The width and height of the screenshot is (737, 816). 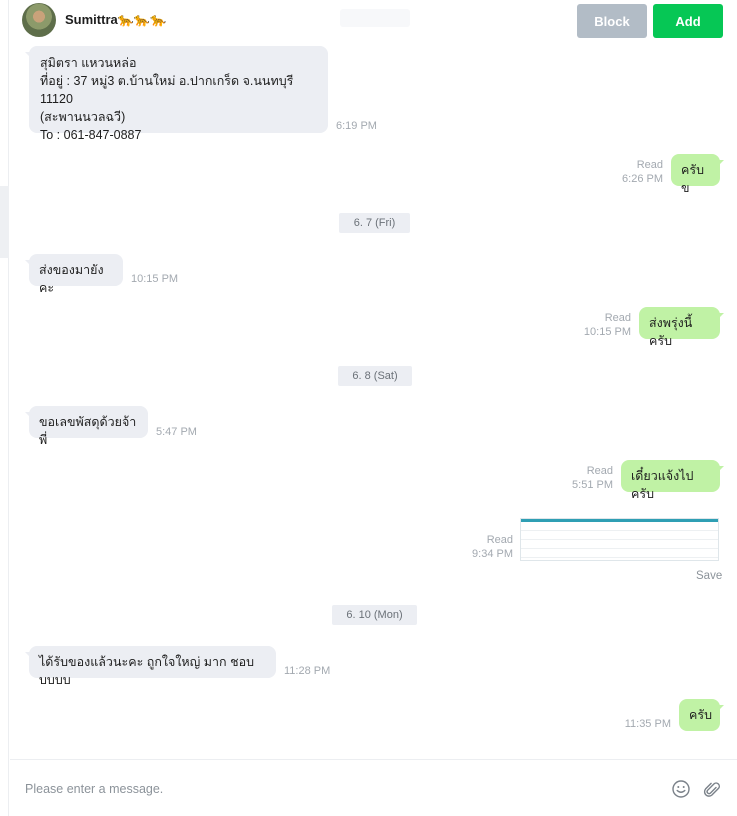 I want to click on message-time: 9:34 PM, so click(x=492, y=554).